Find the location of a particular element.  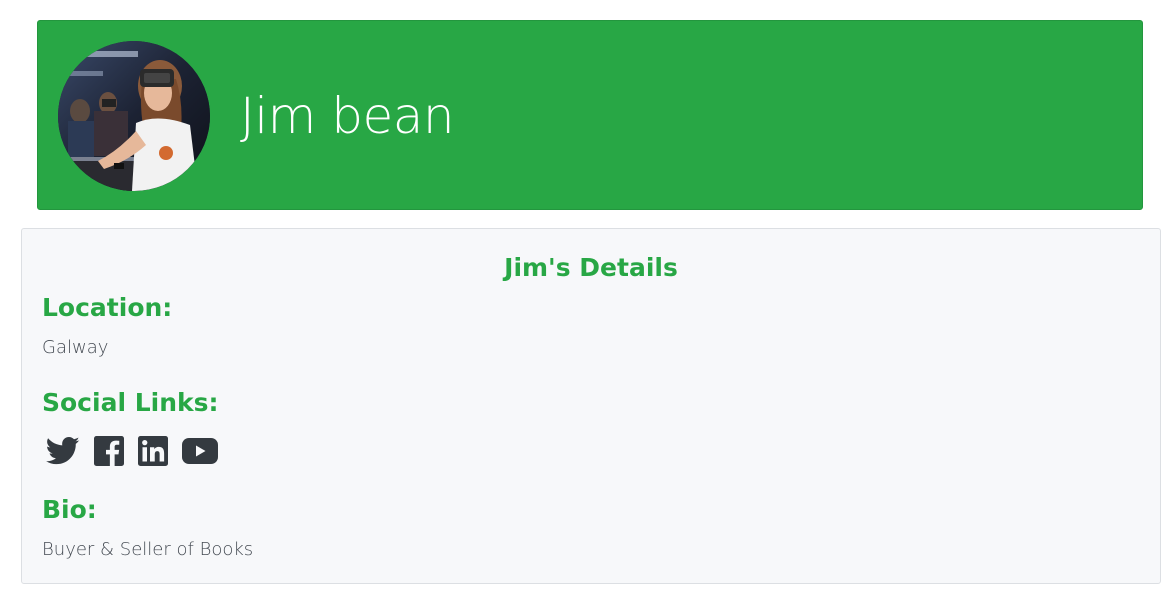

social-links is located at coordinates (132, 451).